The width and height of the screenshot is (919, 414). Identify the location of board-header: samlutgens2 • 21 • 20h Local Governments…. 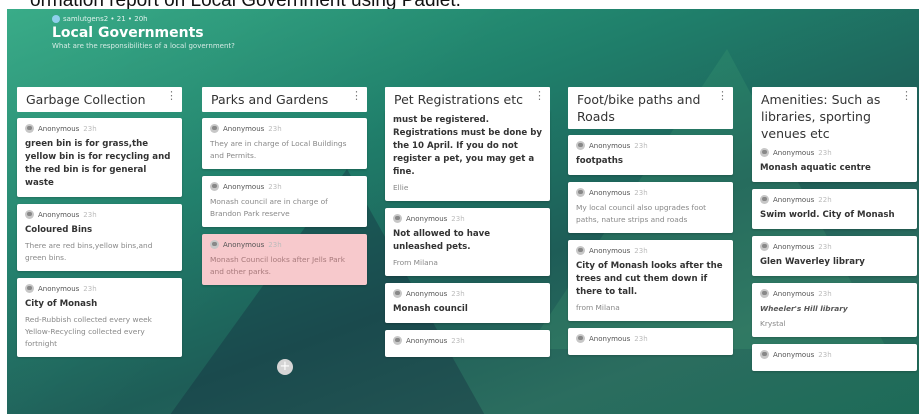
(143, 32).